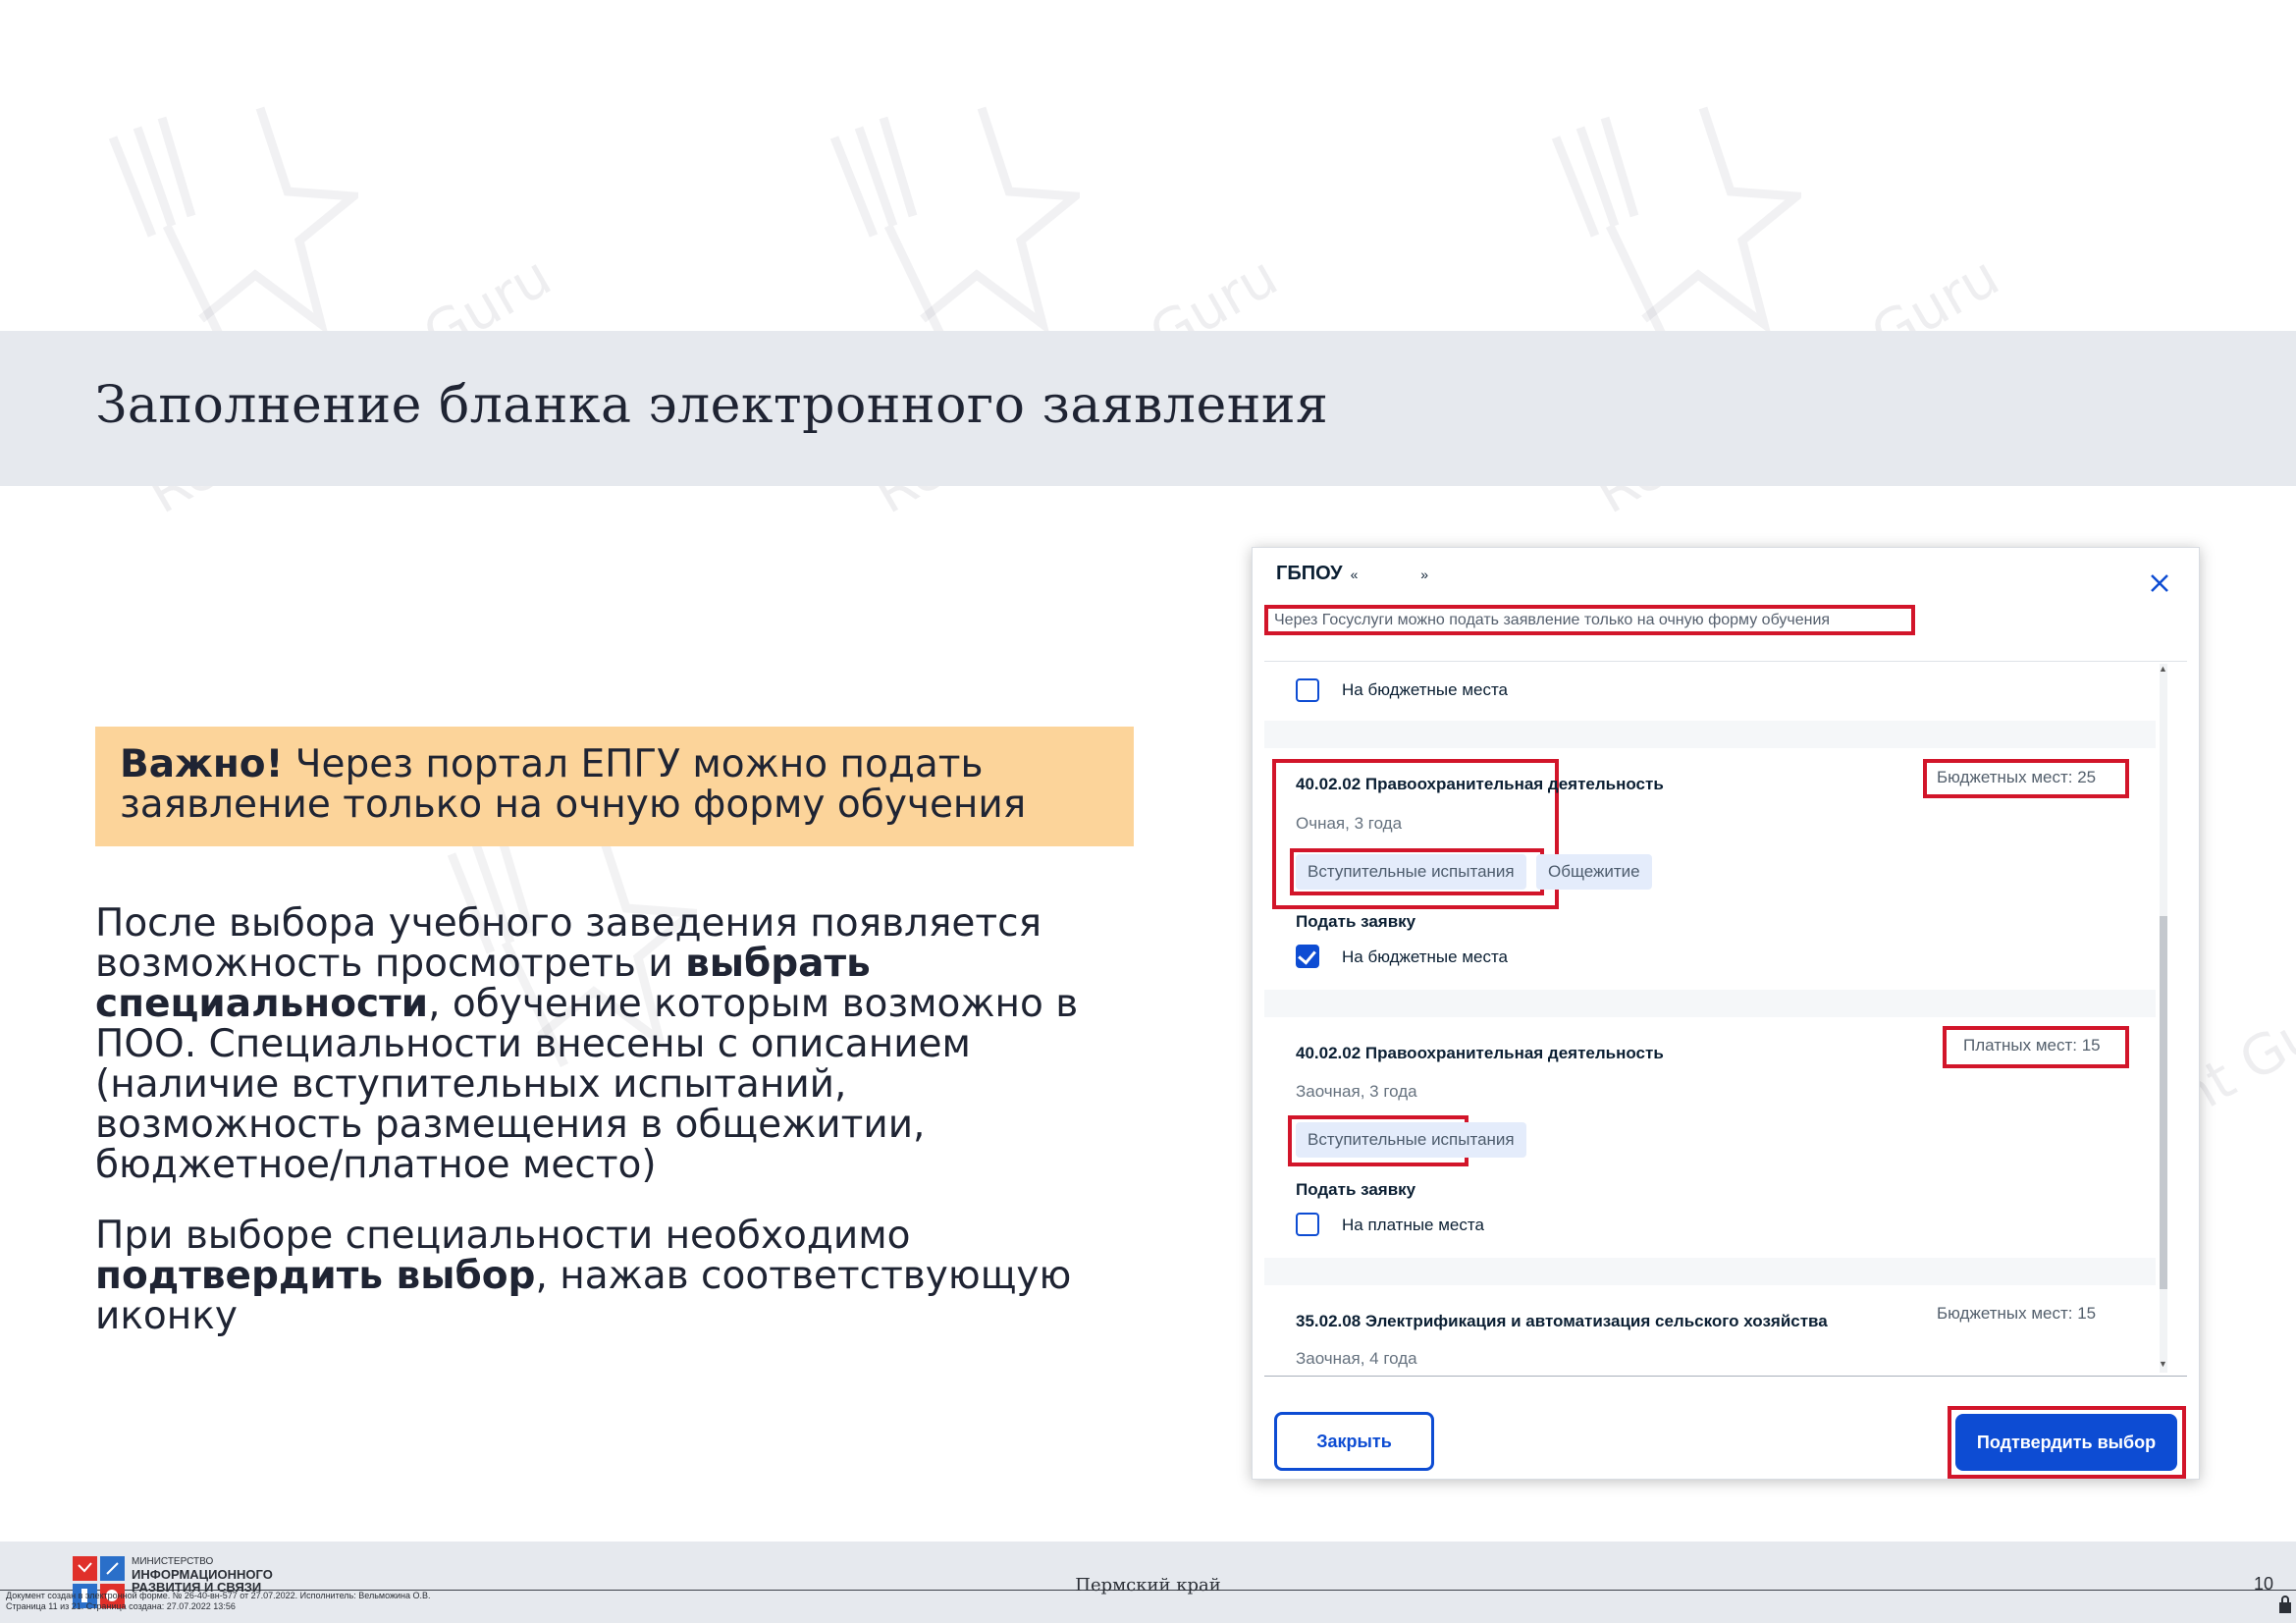 The width and height of the screenshot is (2296, 1623). Describe the element at coordinates (712, 406) in the screenshot. I see `page-title: Заполнение бланка электронного заявления` at that location.